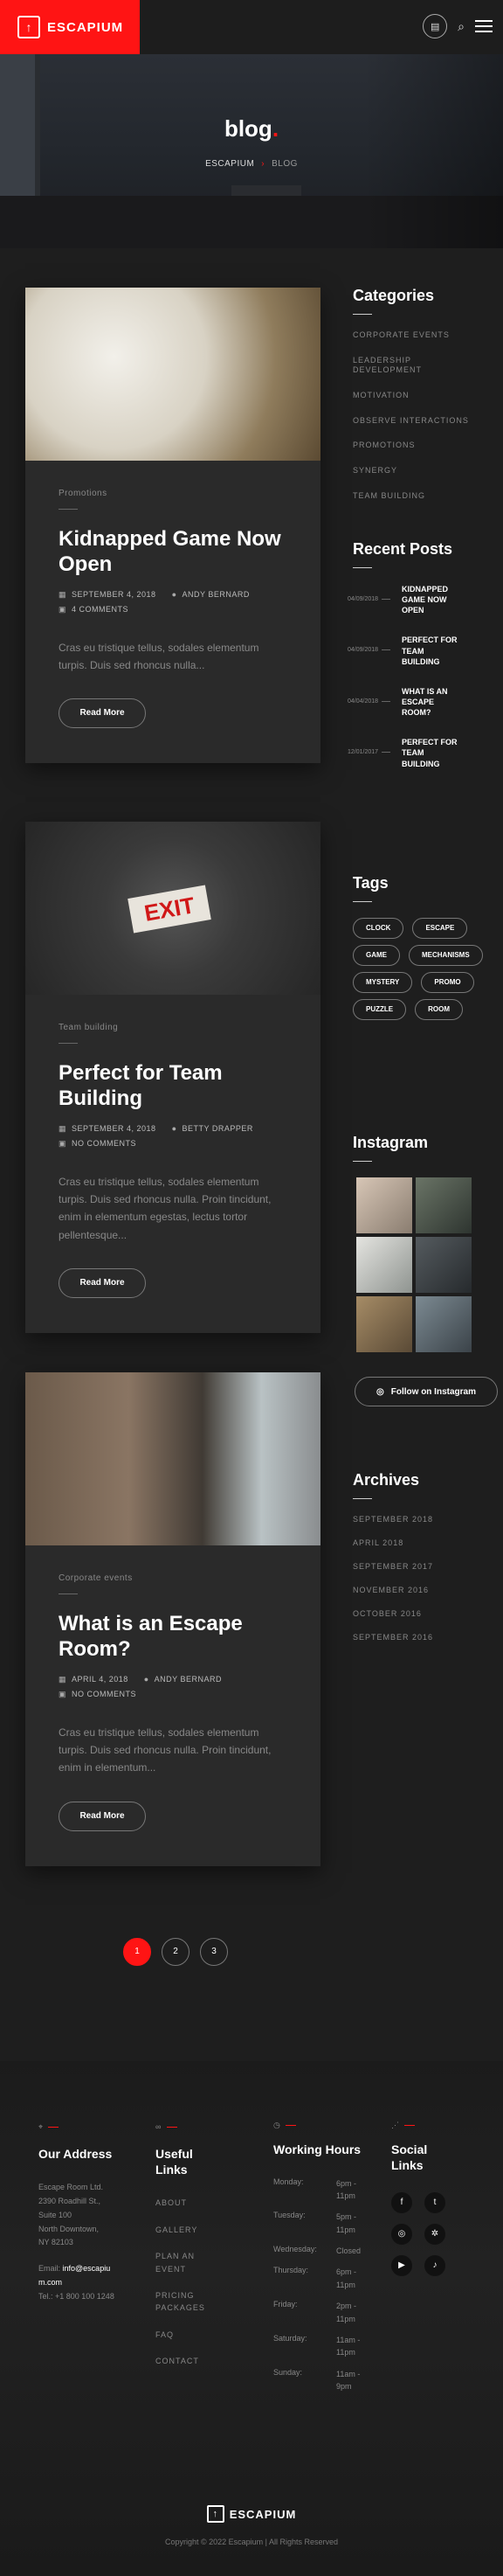  Describe the element at coordinates (77, 2297) in the screenshot. I see `phone: Tel.: +1 800 100 1248` at that location.